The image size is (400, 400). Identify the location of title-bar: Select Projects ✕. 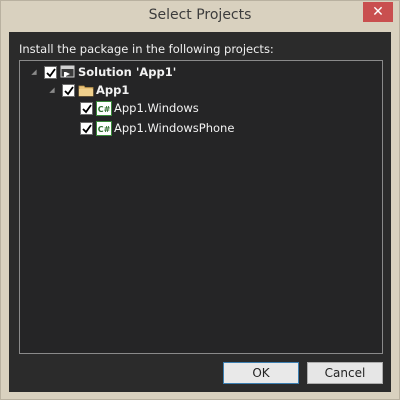
(200, 16).